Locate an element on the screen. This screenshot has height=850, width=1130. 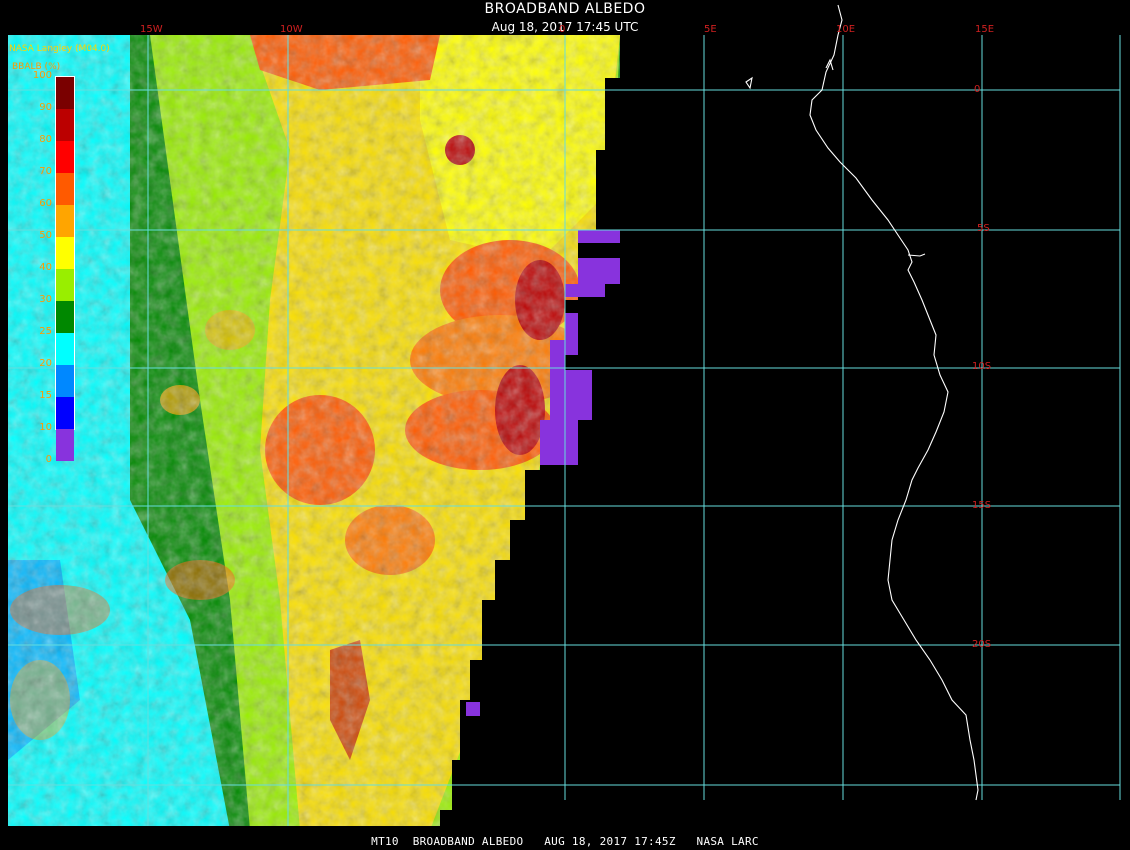
color-legend is located at coordinates (65, 268).